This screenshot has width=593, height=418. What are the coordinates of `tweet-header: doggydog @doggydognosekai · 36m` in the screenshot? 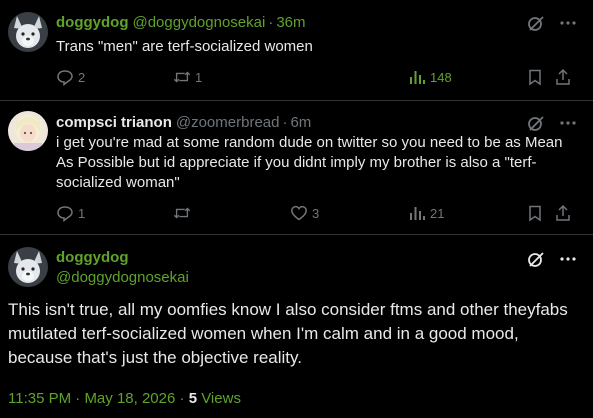 It's located at (181, 22).